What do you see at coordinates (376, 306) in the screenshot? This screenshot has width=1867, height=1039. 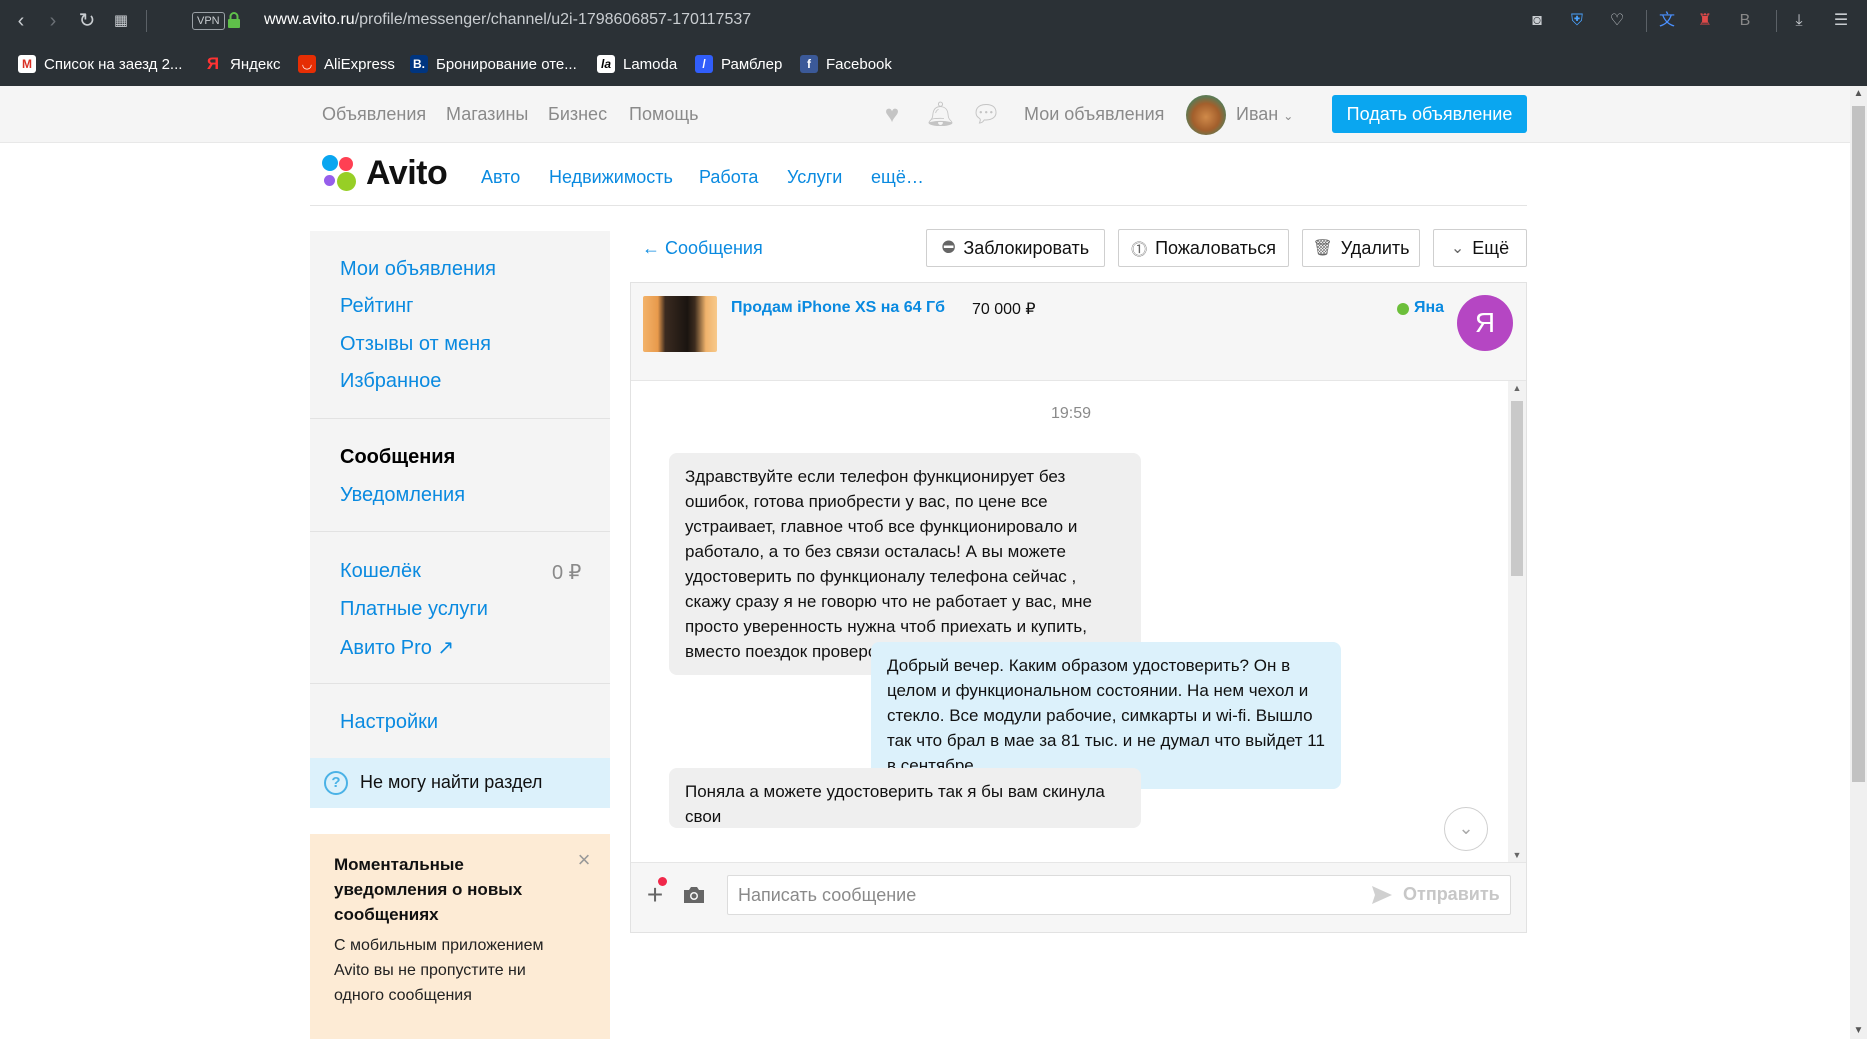 I see `sidebar-item-rating: Рейтинг` at bounding box center [376, 306].